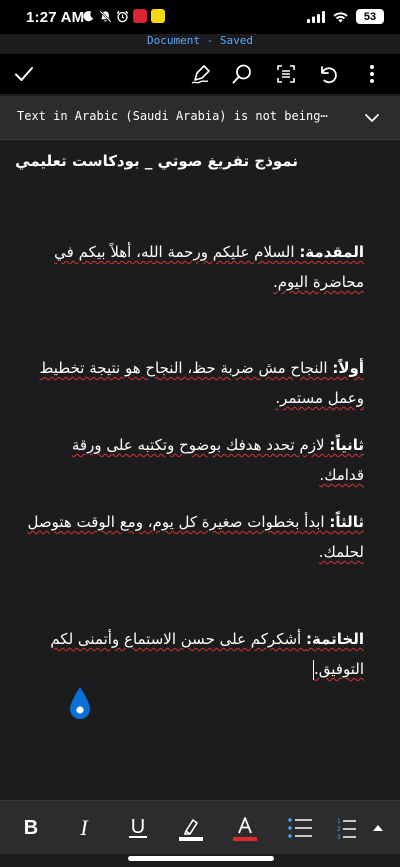 Image resolution: width=400 pixels, height=867 pixels. I want to click on snapchat-icon, so click(158, 16).